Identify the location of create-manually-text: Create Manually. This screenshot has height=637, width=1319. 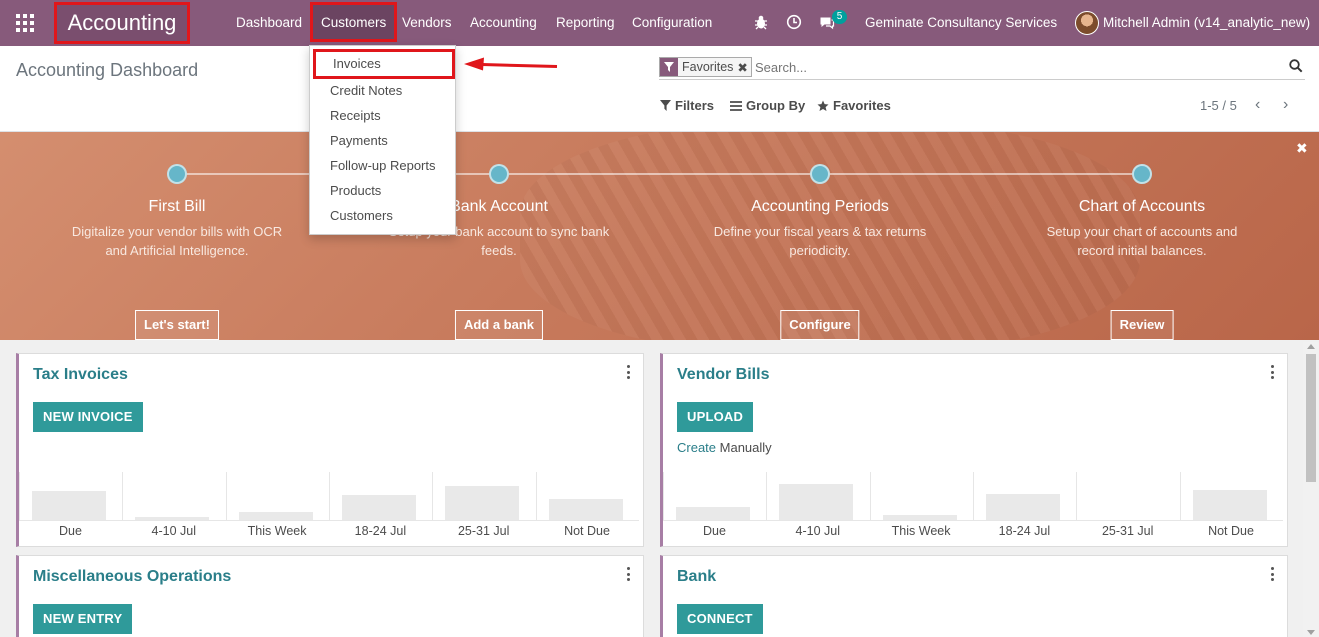
(724, 447).